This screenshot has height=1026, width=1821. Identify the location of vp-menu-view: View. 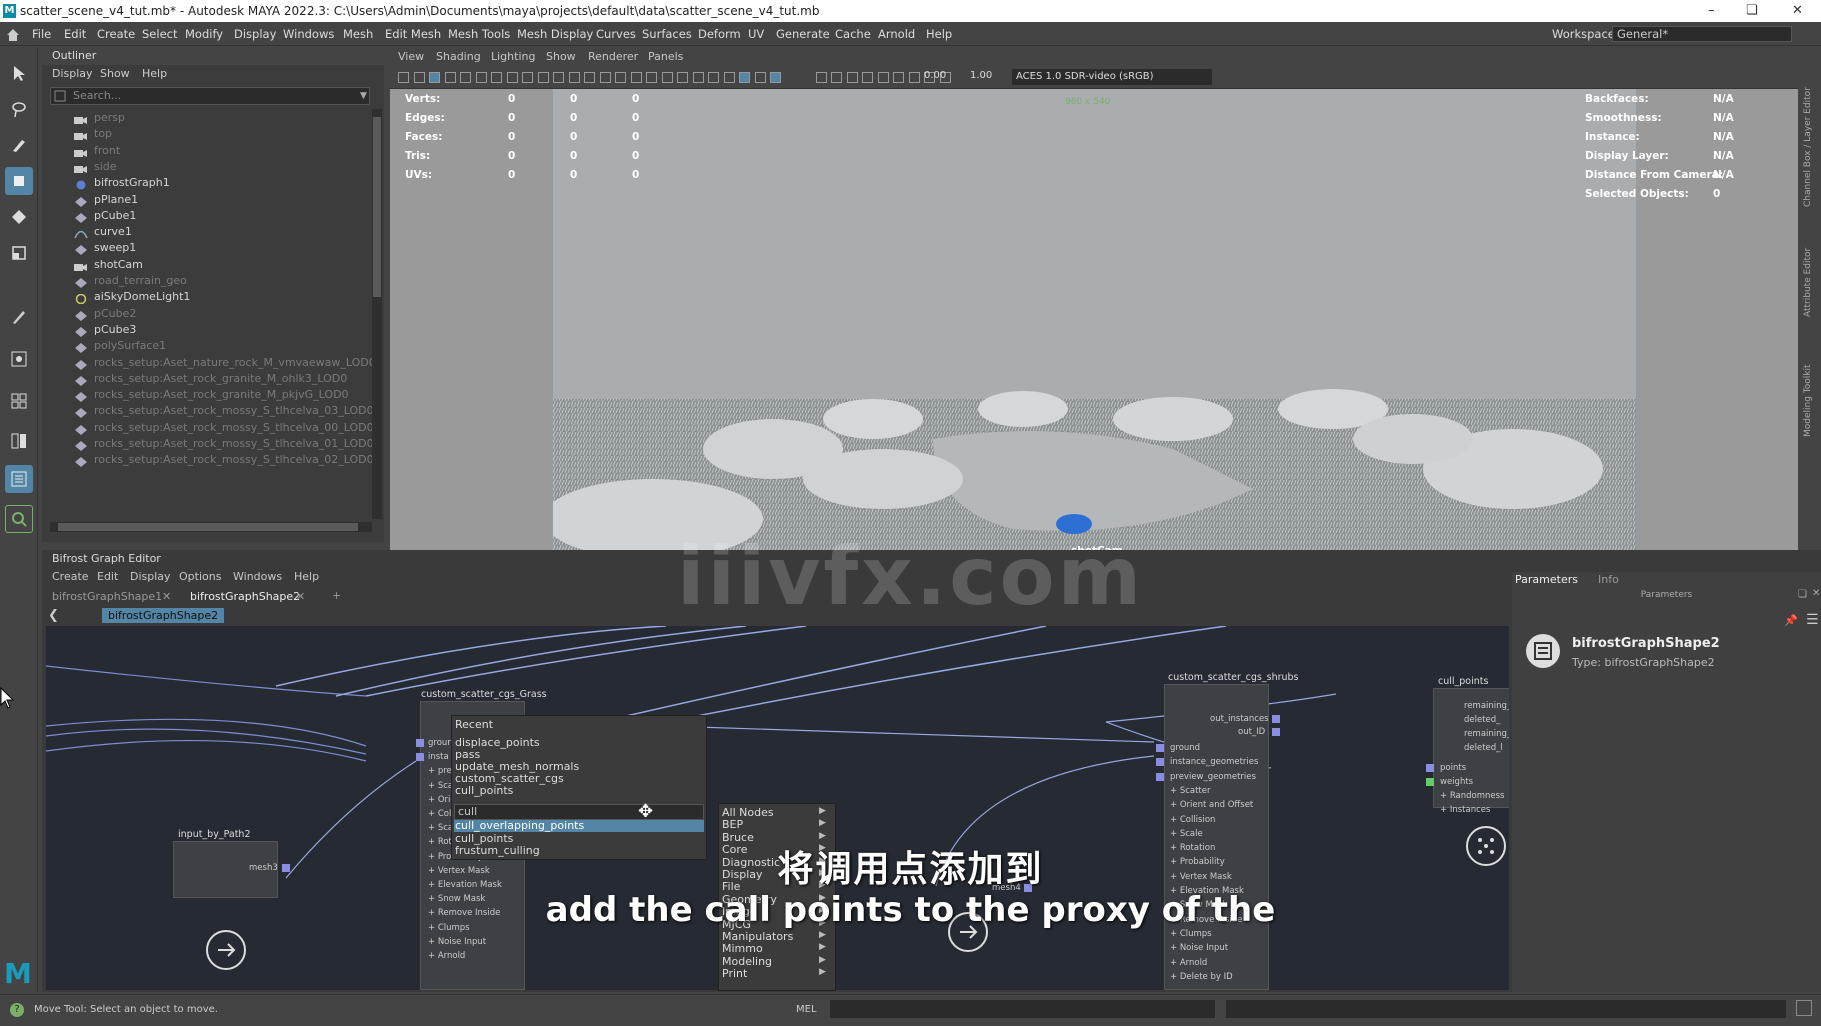
(411, 57).